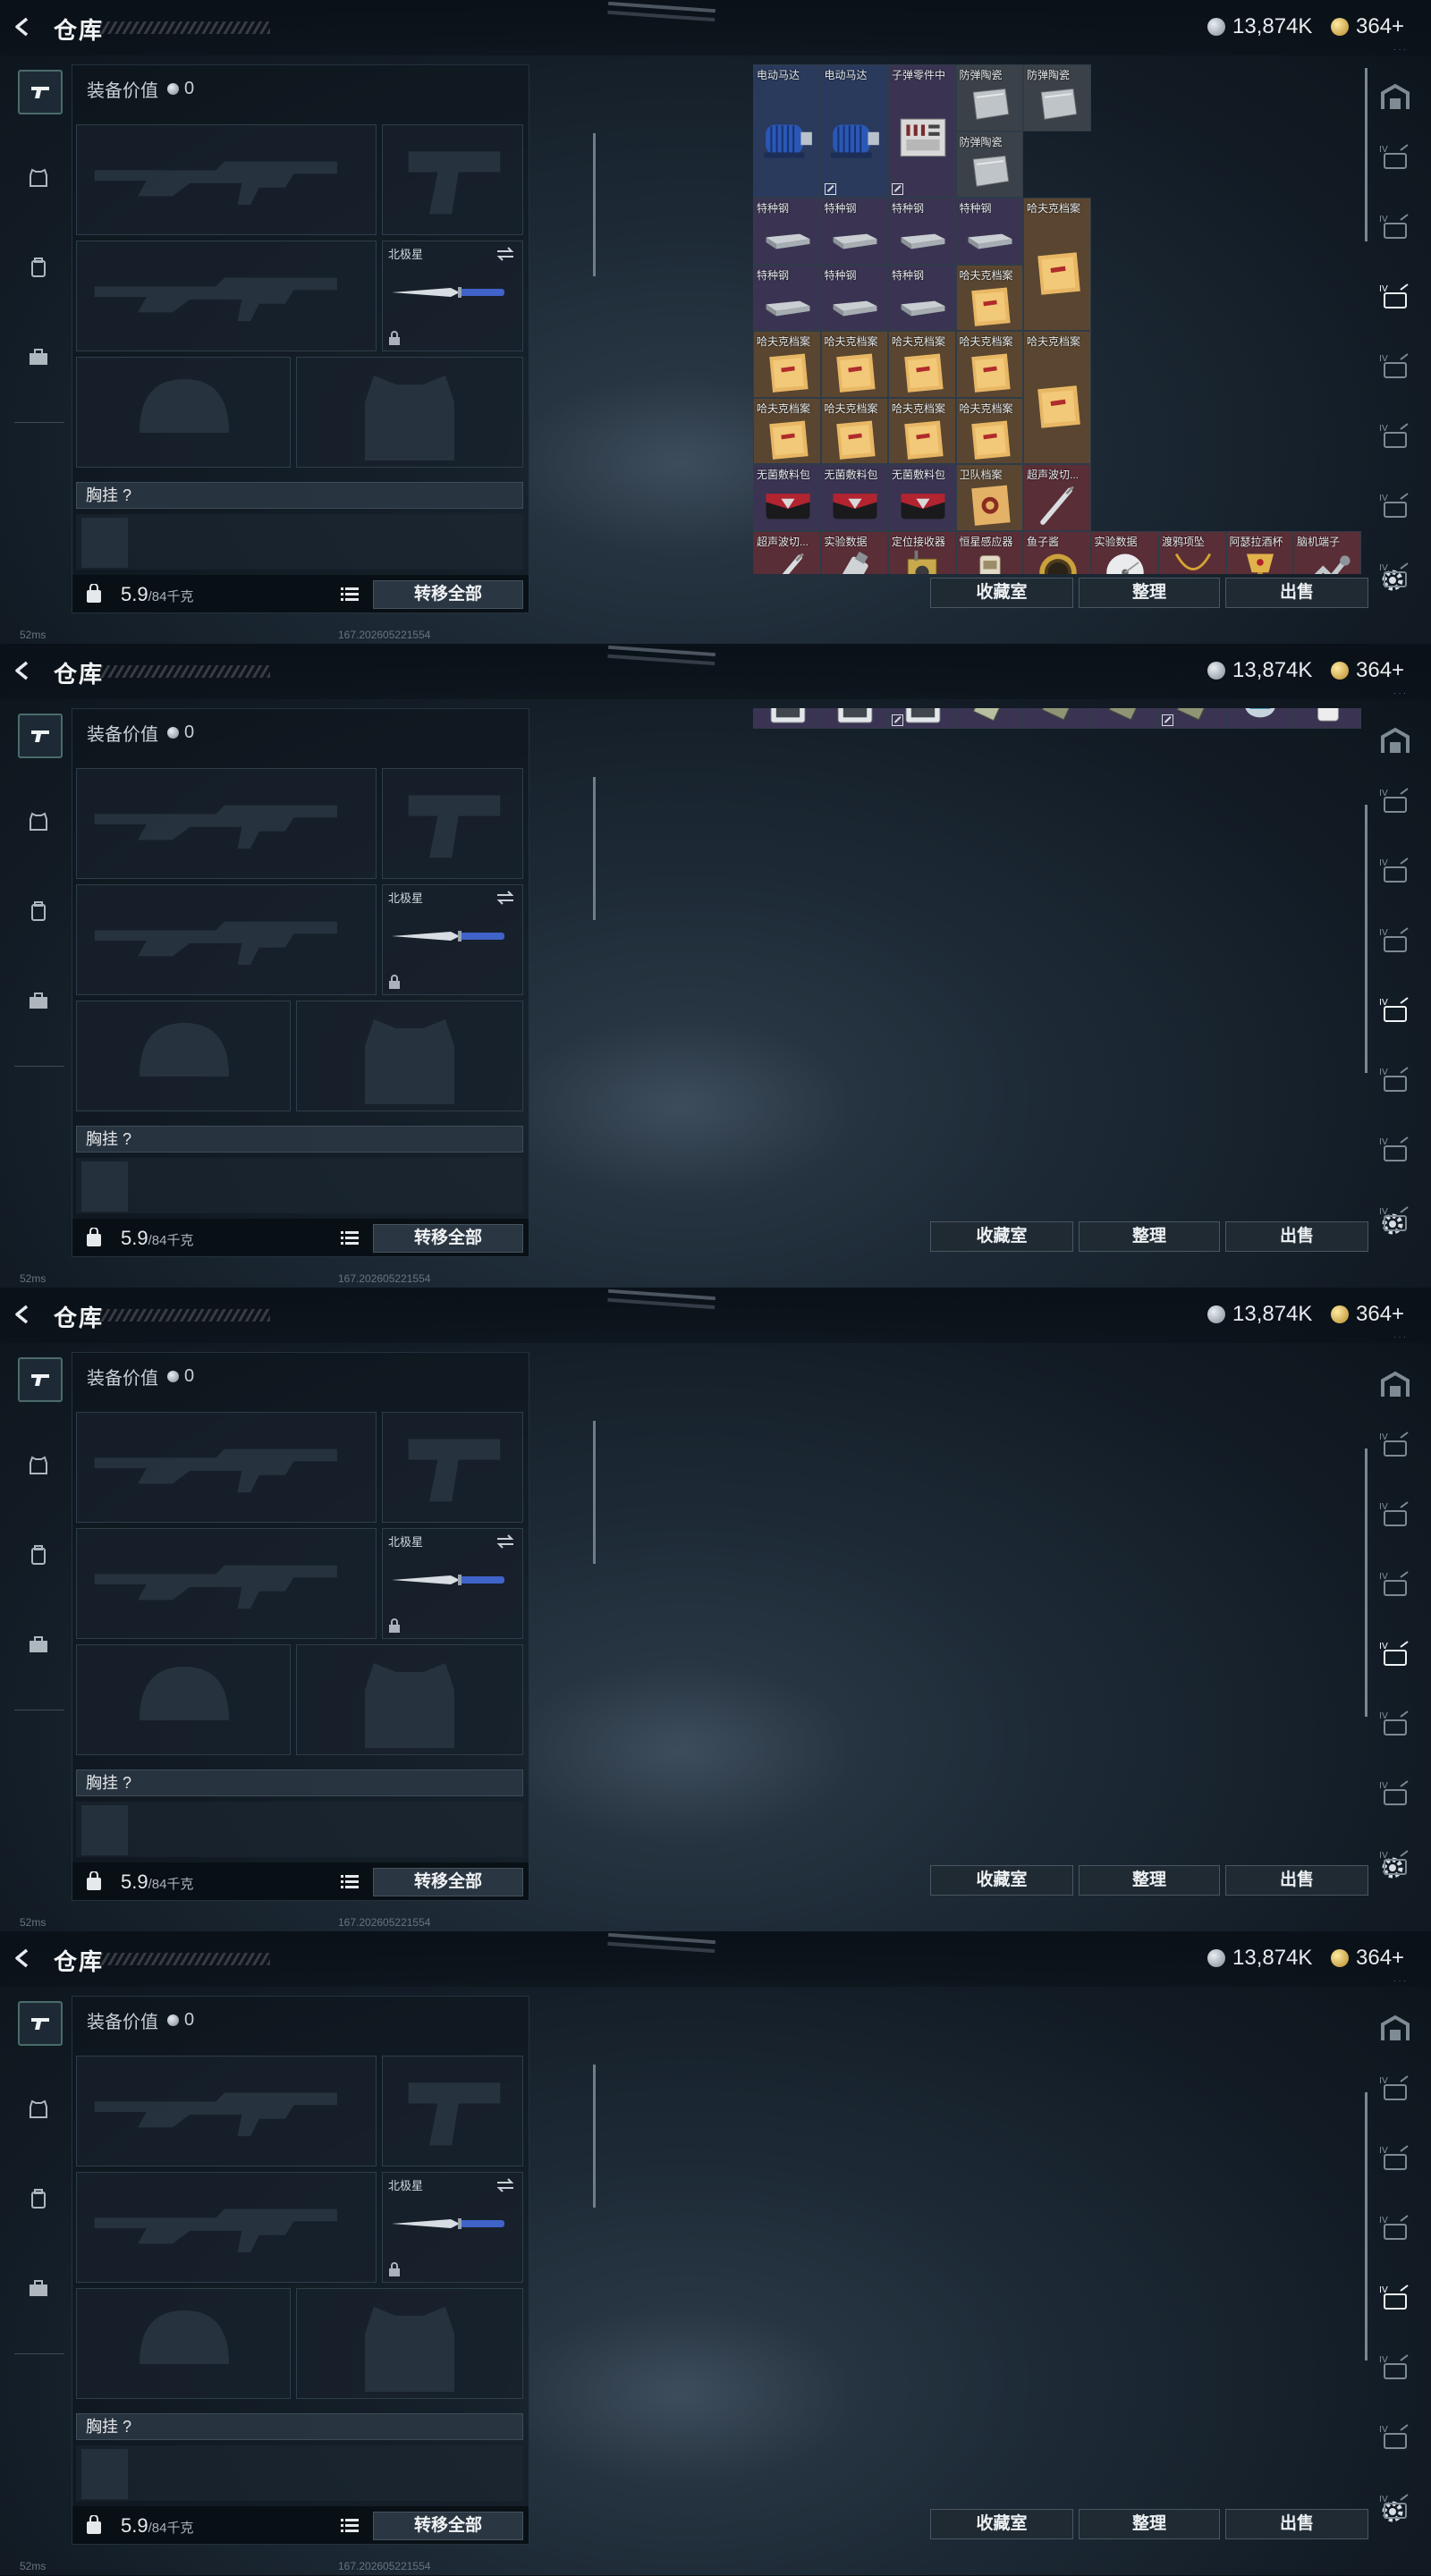 This screenshot has height=2576, width=1431. What do you see at coordinates (1260, 553) in the screenshot?
I see `storage-item: 阿瑟拉酒杯` at bounding box center [1260, 553].